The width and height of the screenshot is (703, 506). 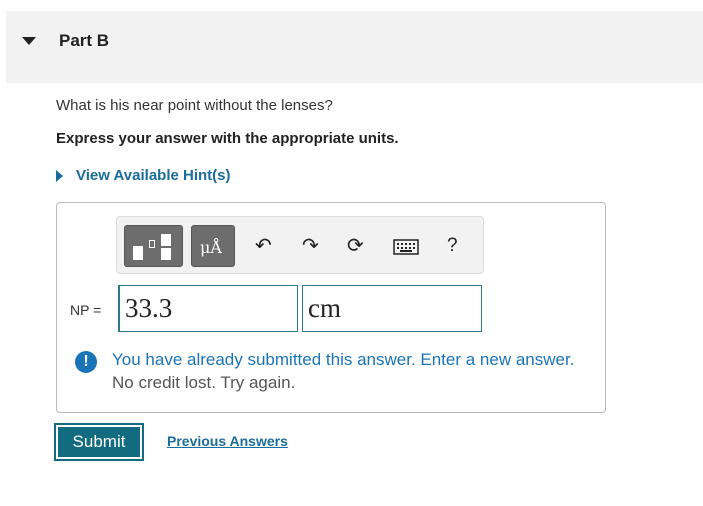 What do you see at coordinates (86, 362) in the screenshot?
I see `alert-icon: !` at bounding box center [86, 362].